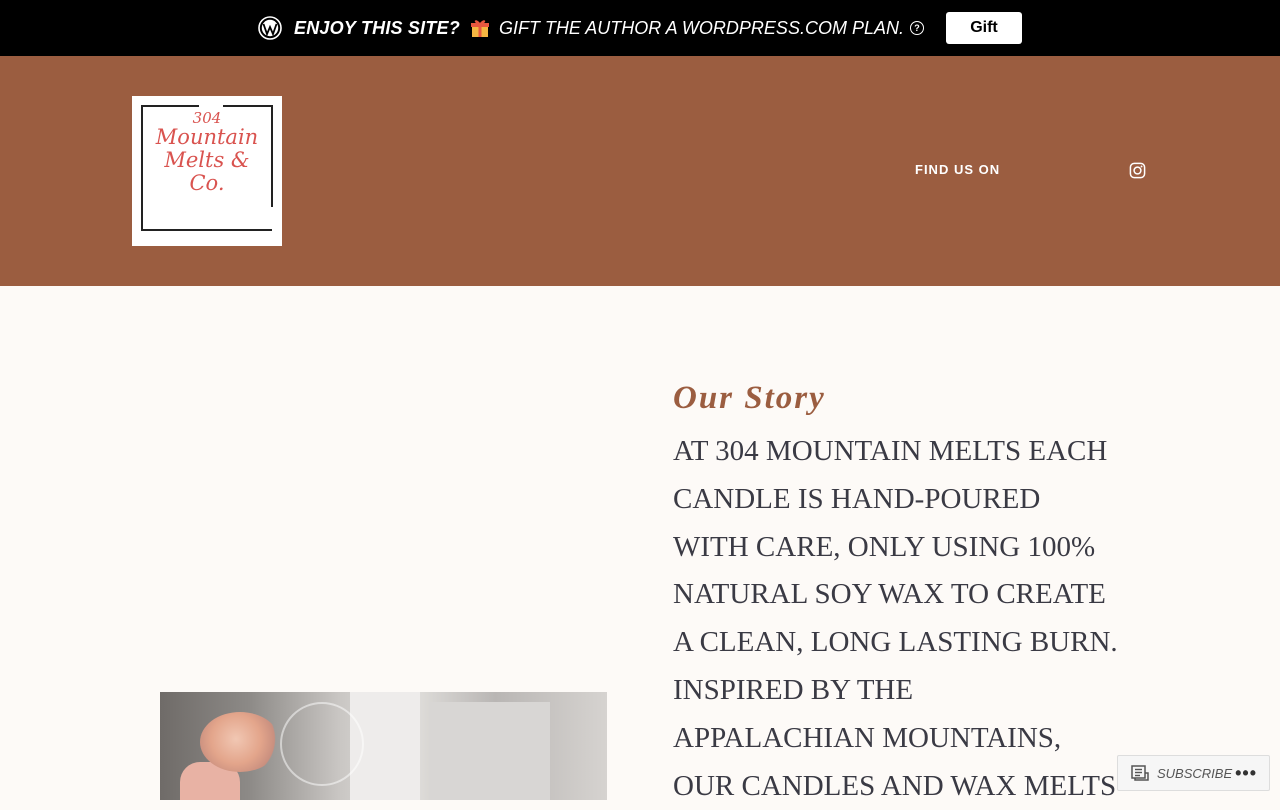  I want to click on site-logo: 304 Mountain Melts & Co., so click(207, 171).